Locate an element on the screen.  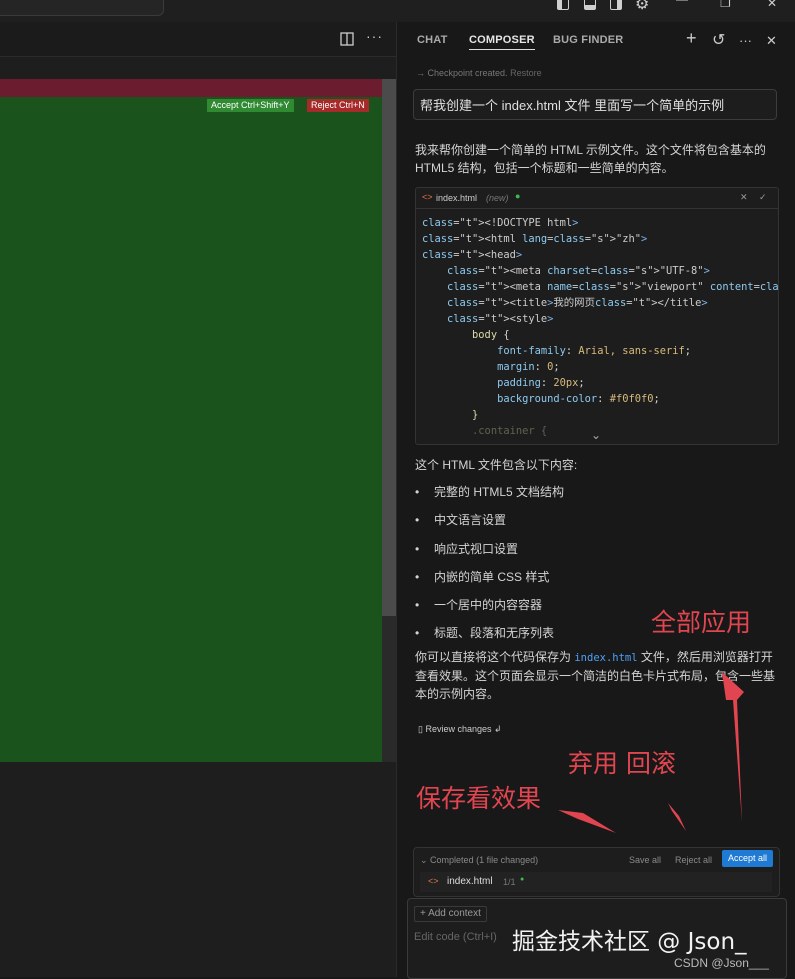
changed-file-row: <> index.html 1/1 ● is located at coordinates (596, 882).